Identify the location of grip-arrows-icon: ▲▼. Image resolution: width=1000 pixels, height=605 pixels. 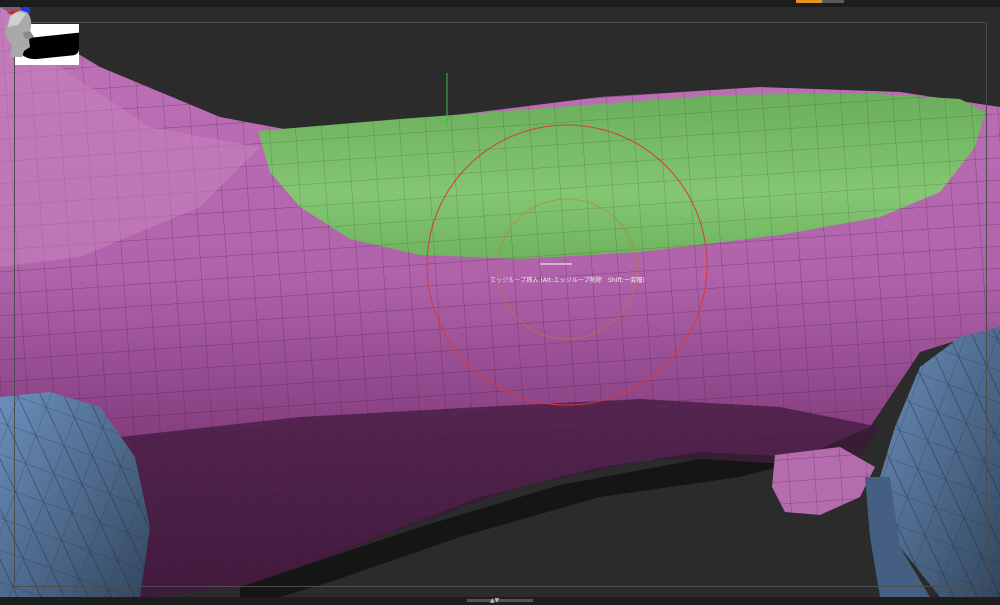
(494, 600).